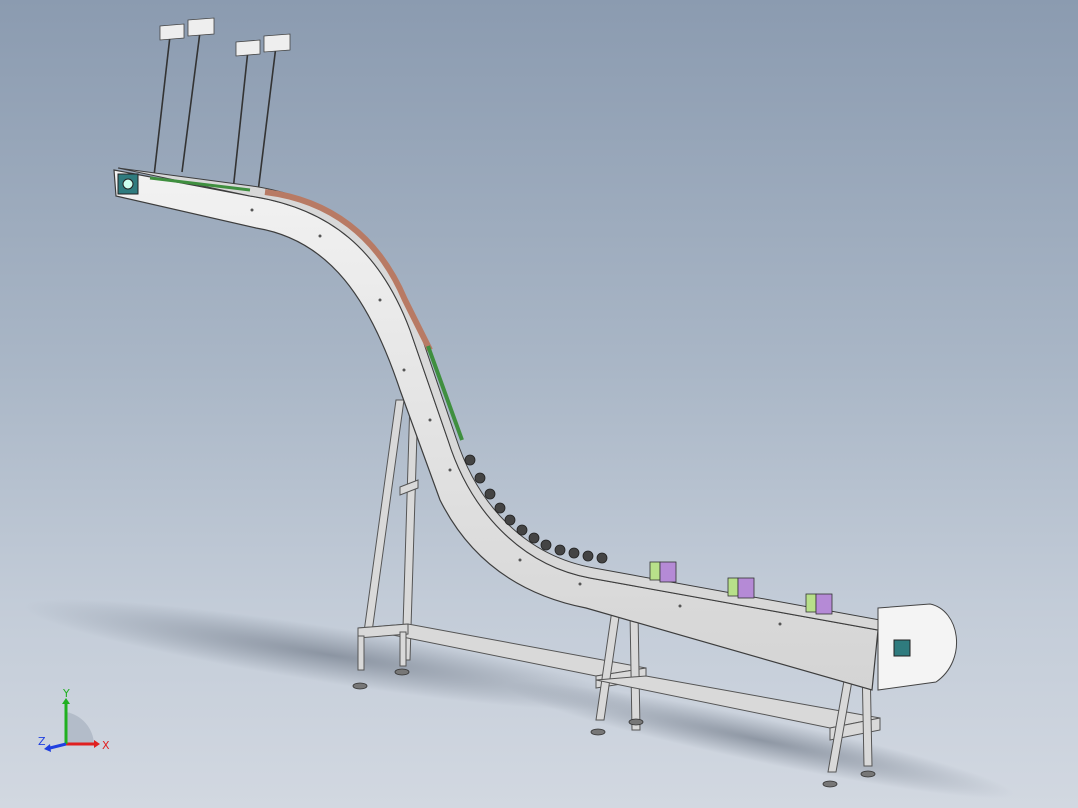 The height and width of the screenshot is (808, 1078). Describe the element at coordinates (902, 648) in the screenshot. I see `tail-drive-motor` at that location.